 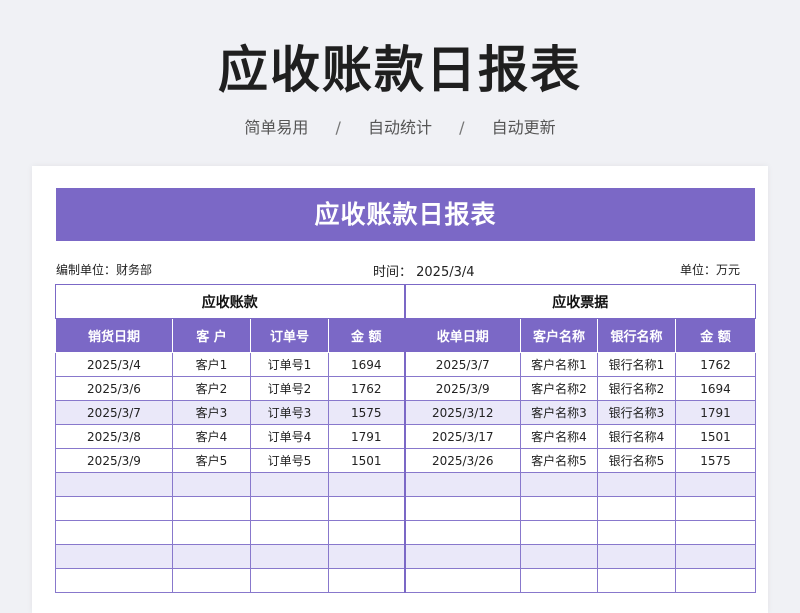 What do you see at coordinates (405, 214) in the screenshot?
I see `sheet-banner-title: 应收账款日报表` at bounding box center [405, 214].